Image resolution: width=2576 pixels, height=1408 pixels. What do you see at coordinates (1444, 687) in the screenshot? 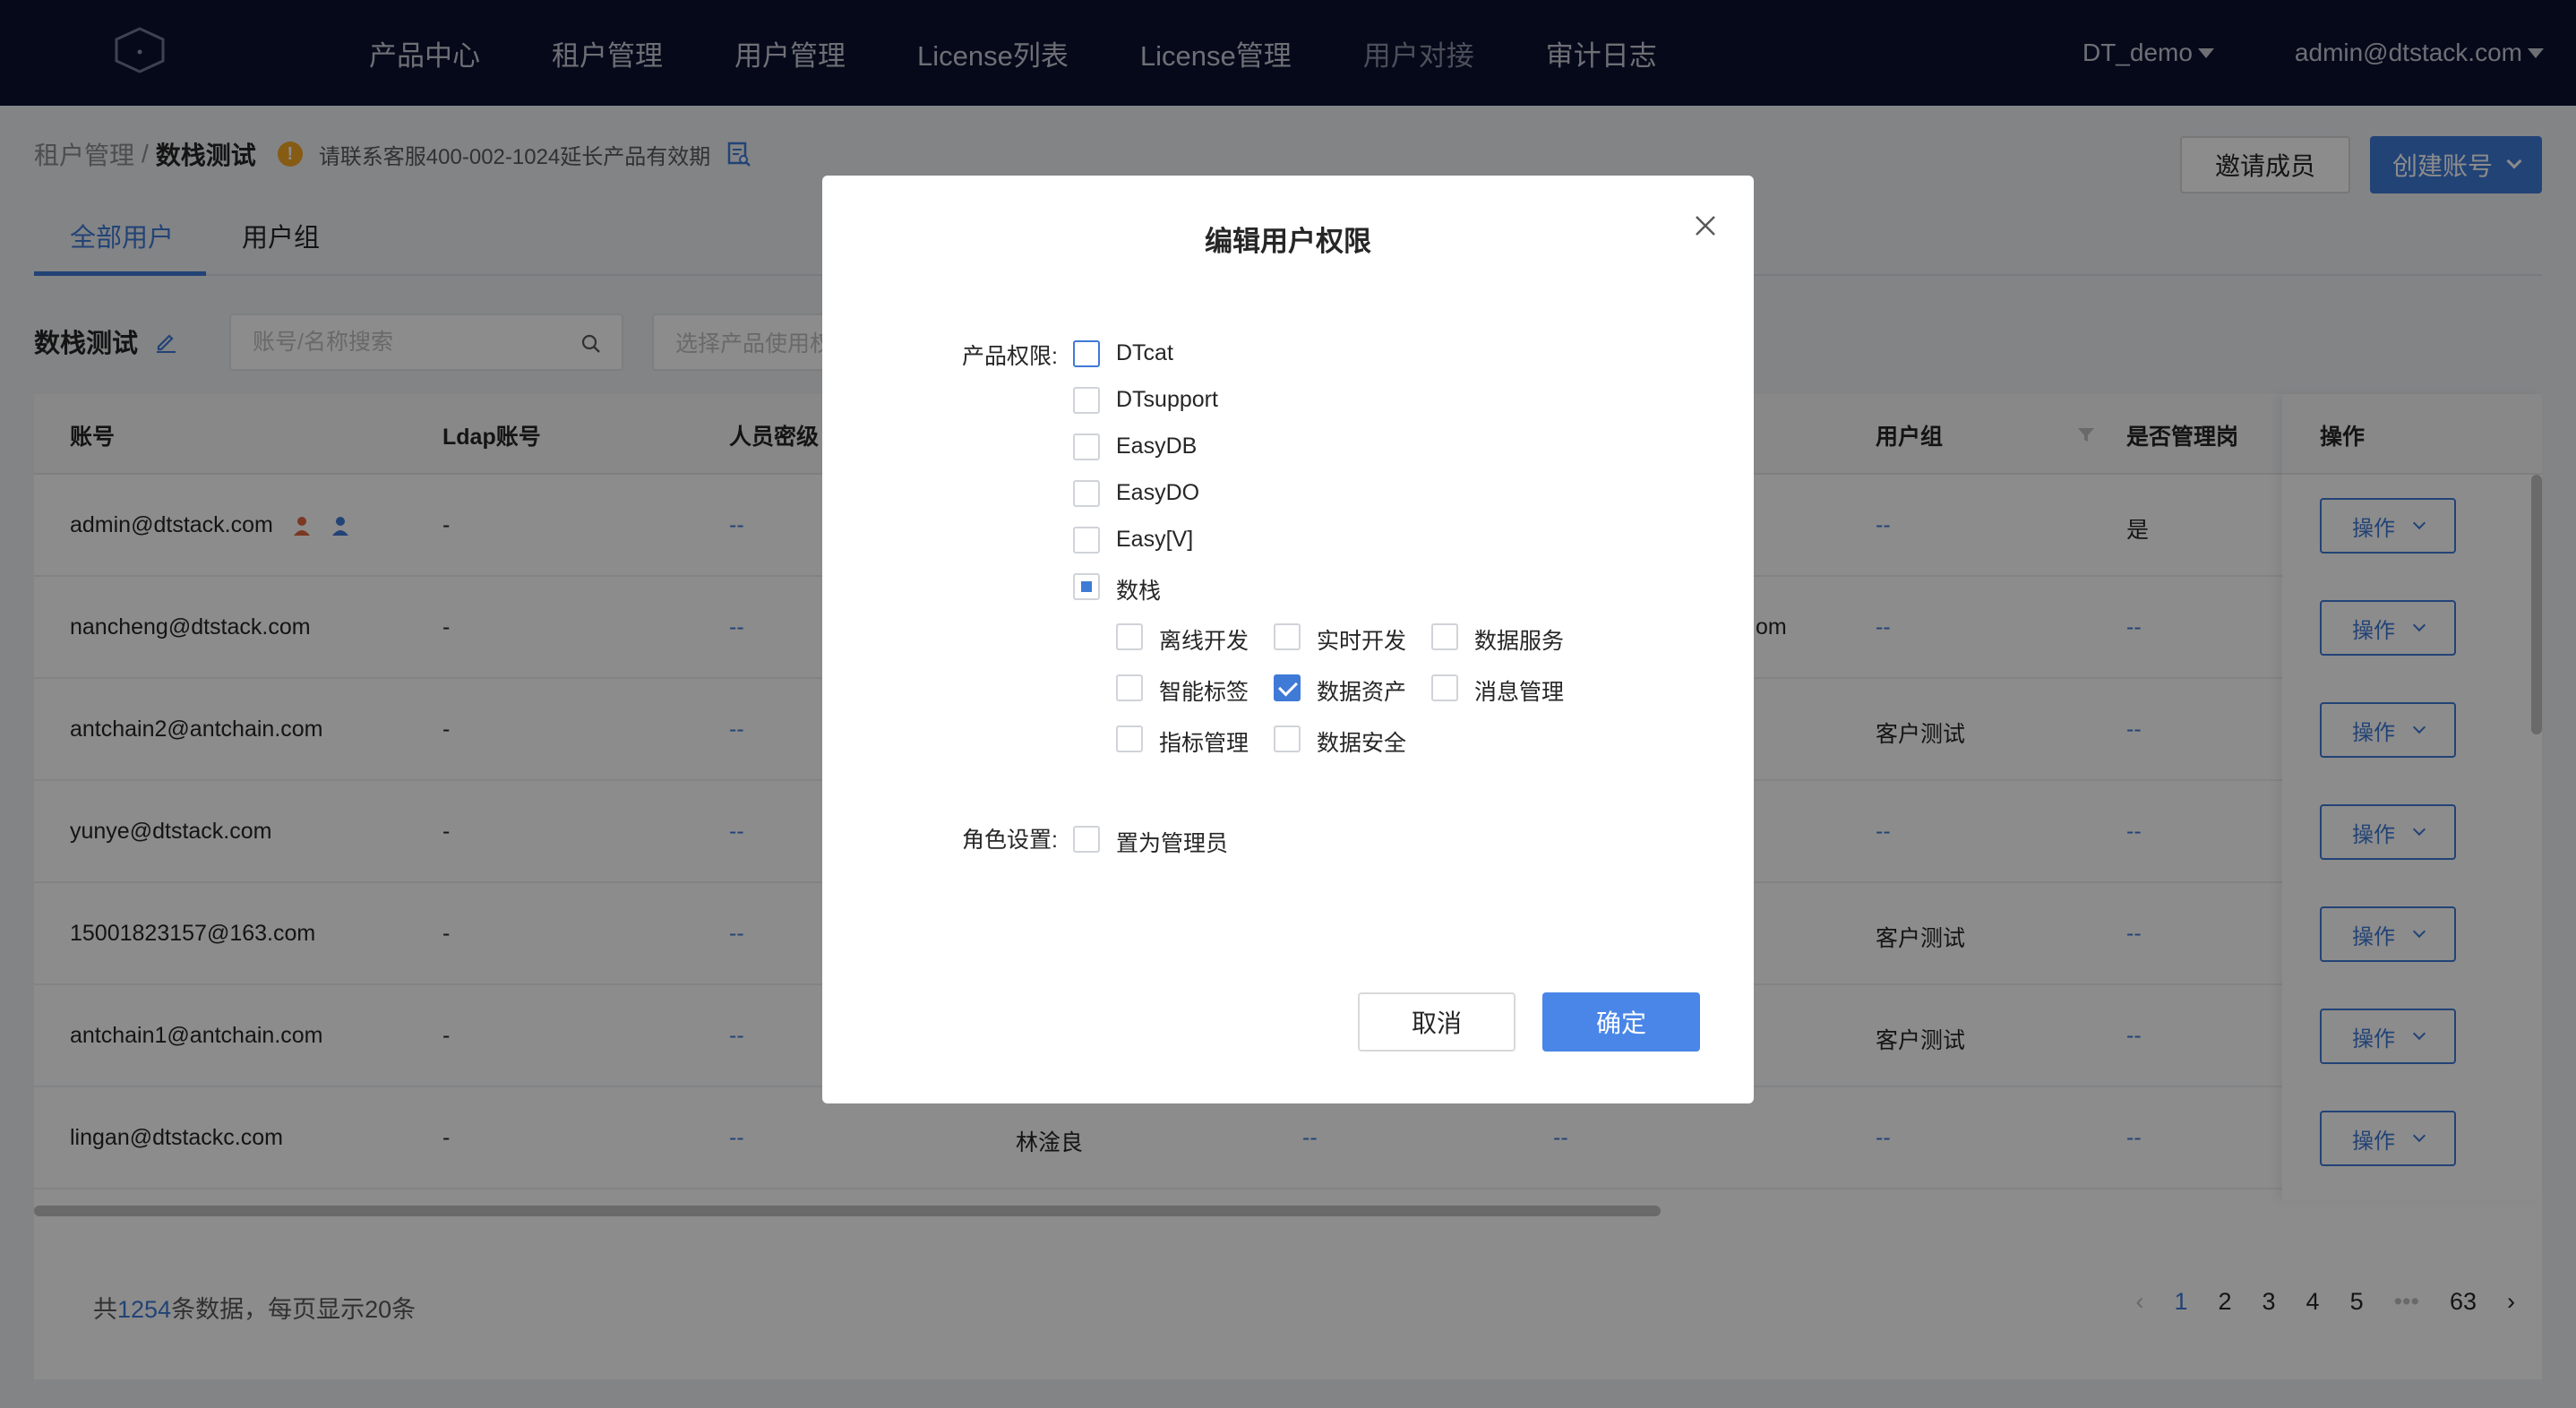
I see `checkbox-message-manage` at bounding box center [1444, 687].